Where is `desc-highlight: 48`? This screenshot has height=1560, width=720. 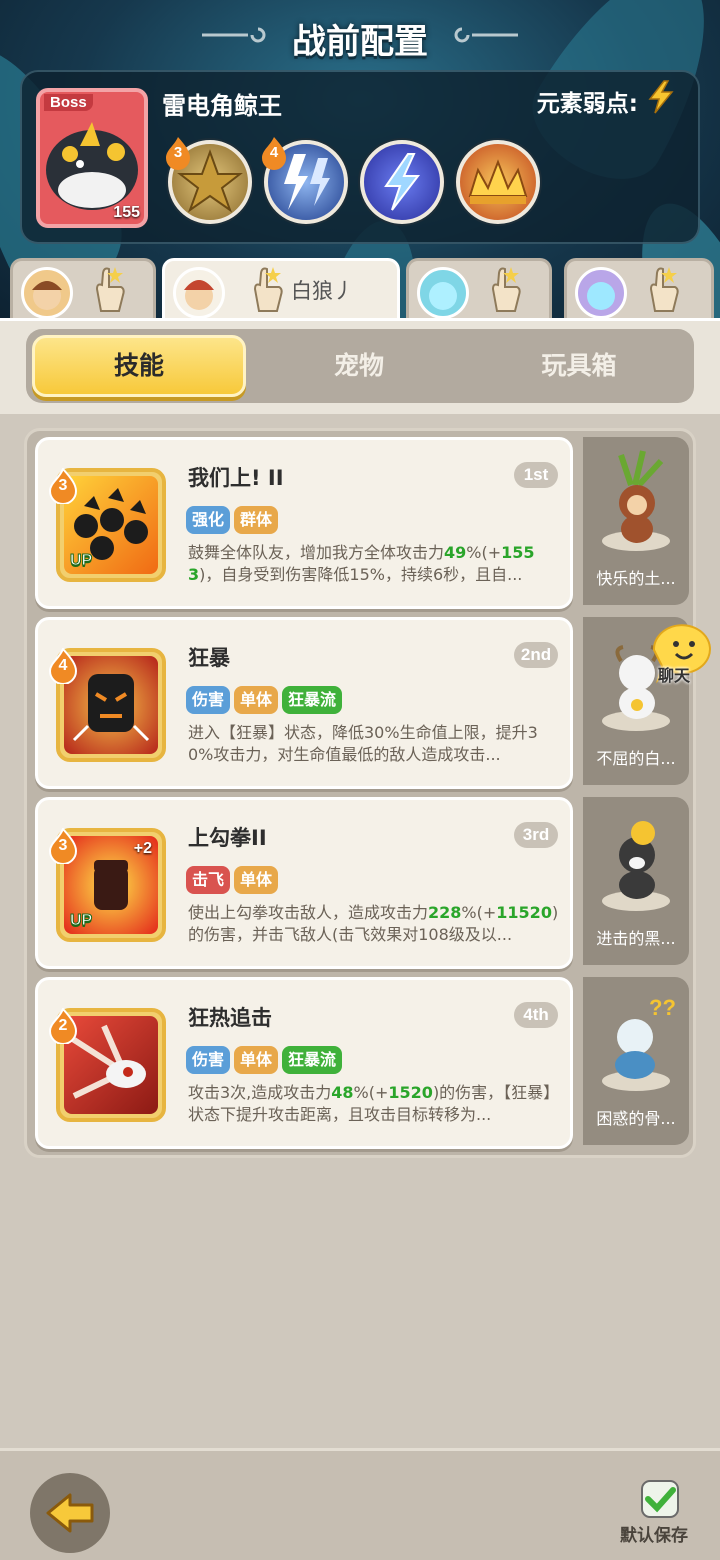
desc-highlight: 48 is located at coordinates (342, 1092).